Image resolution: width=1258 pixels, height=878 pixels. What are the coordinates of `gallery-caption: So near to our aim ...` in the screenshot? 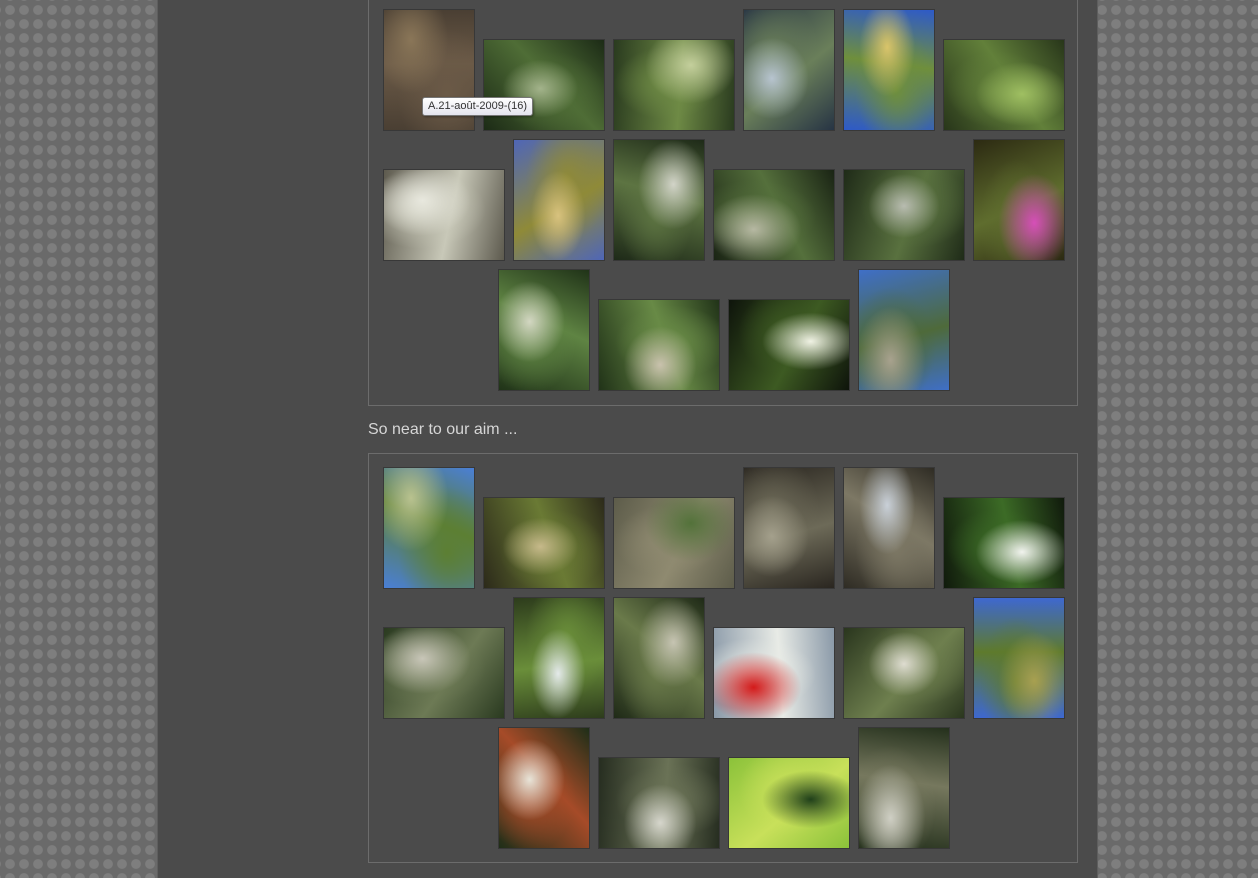 It's located at (443, 429).